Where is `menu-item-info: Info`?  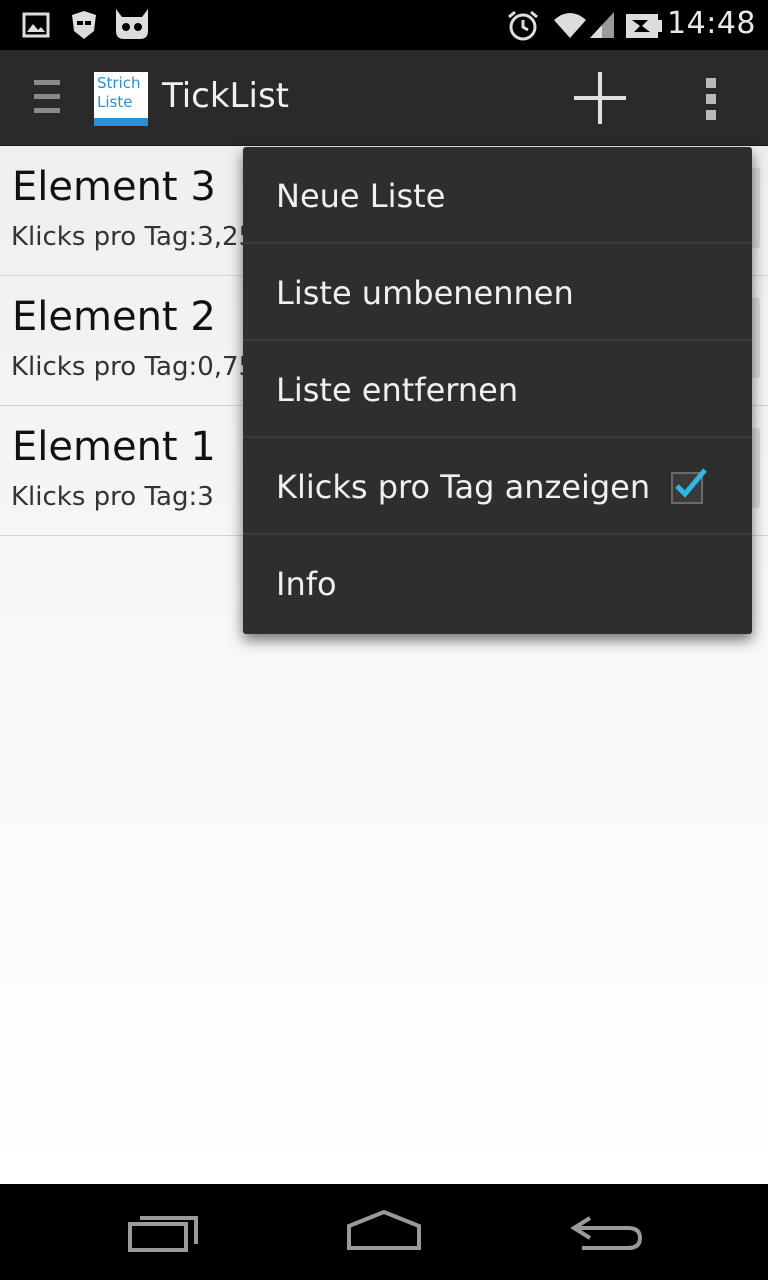
menu-item-info: Info is located at coordinates (497, 583).